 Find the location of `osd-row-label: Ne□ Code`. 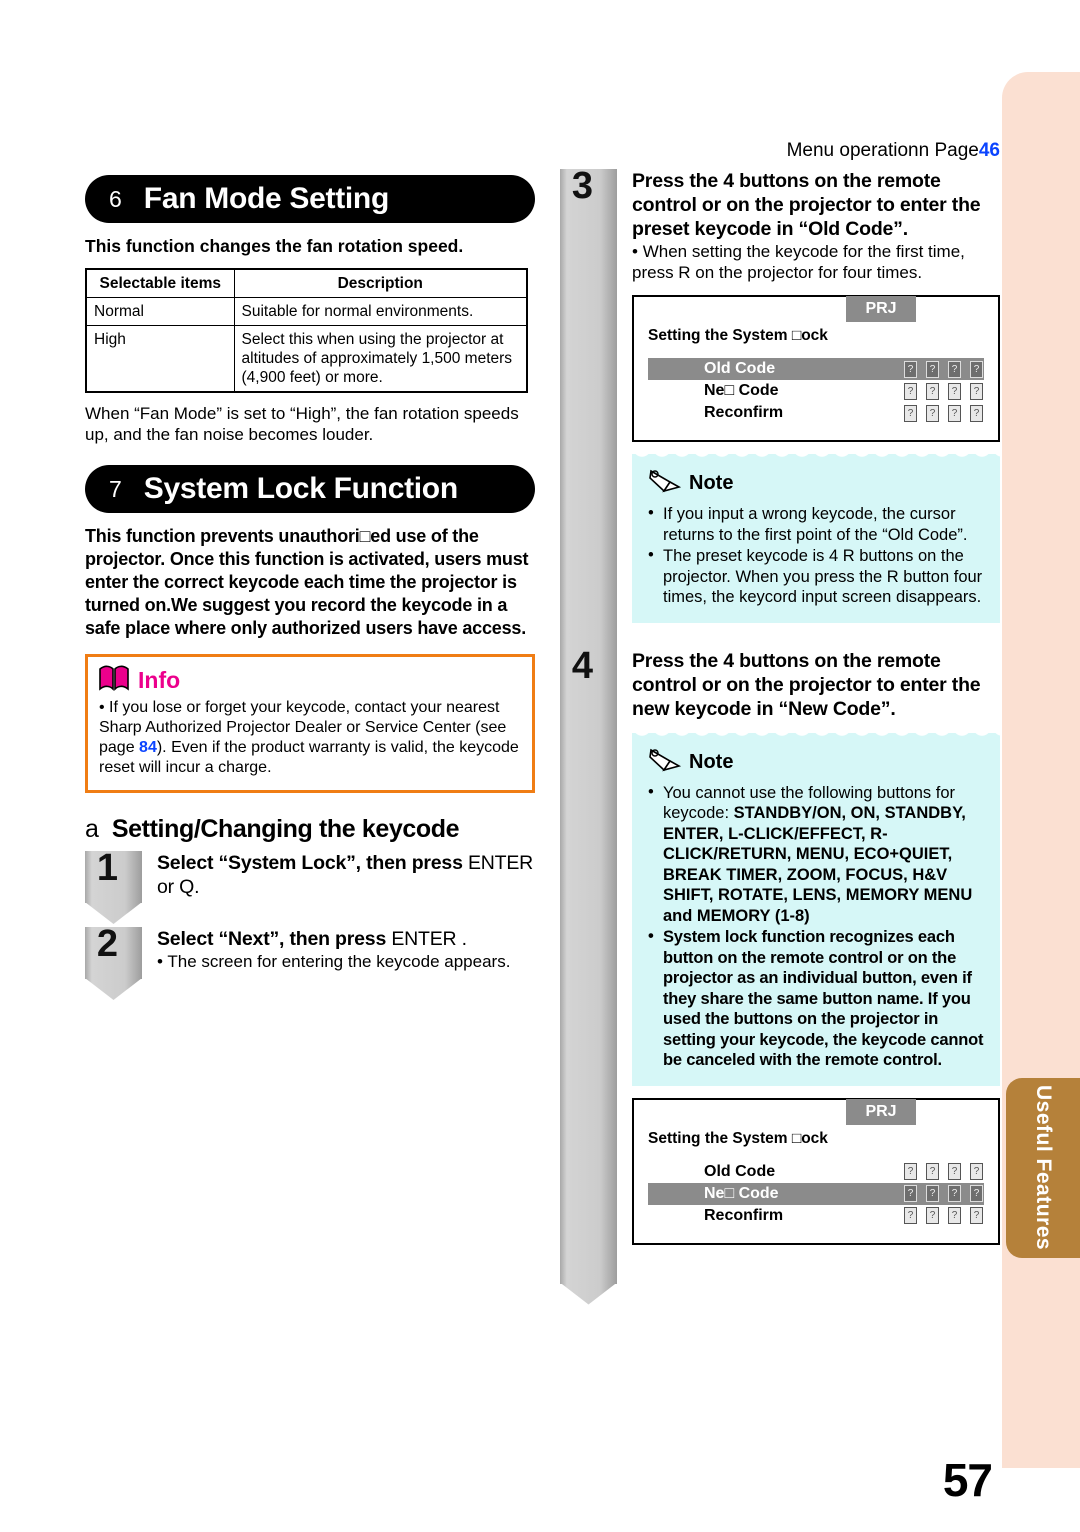

osd-row-label: Ne□ Code is located at coordinates (741, 1193).